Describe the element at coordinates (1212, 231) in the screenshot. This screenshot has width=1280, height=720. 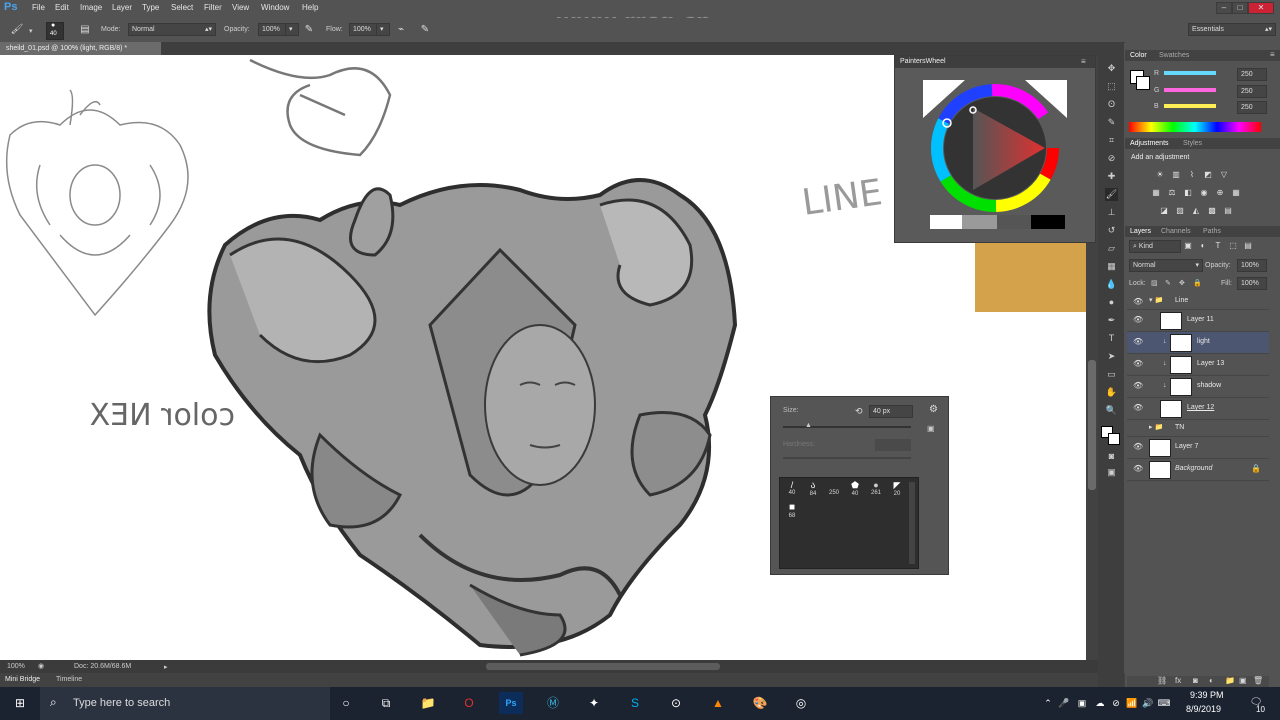
I see `tab-paths: Paths` at that location.